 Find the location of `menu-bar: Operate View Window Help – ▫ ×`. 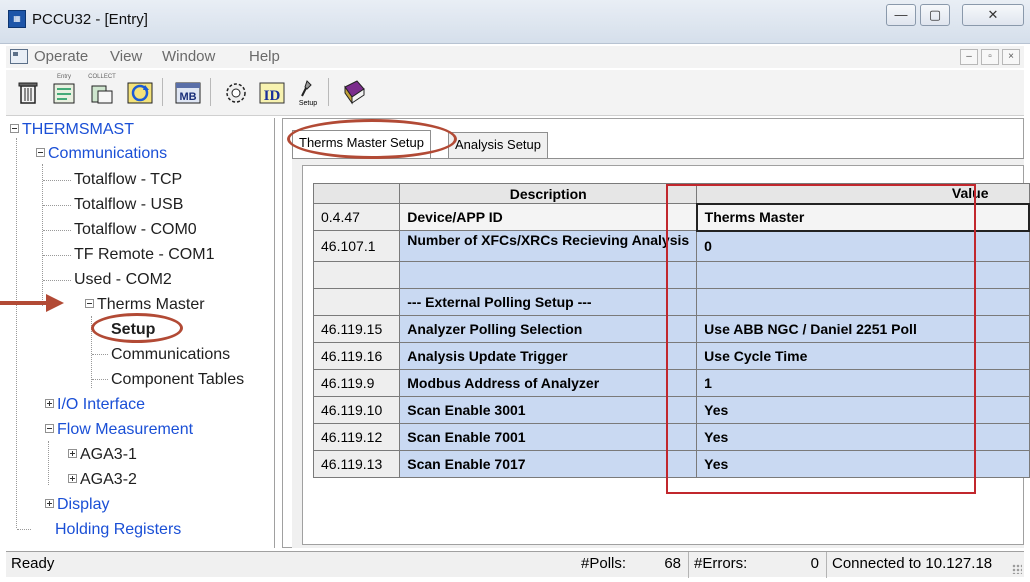

menu-bar: Operate View Window Help – ▫ × is located at coordinates (515, 57).